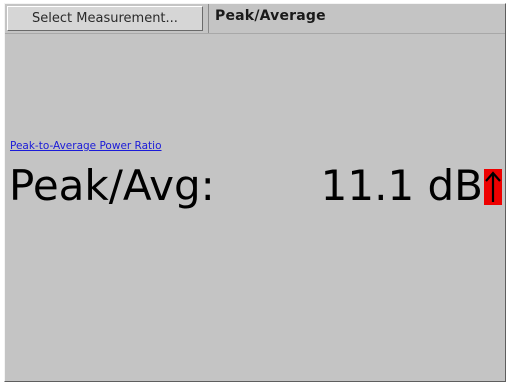  Describe the element at coordinates (401, 185) in the screenshot. I see `readout-value: 11.1 dB` at that location.